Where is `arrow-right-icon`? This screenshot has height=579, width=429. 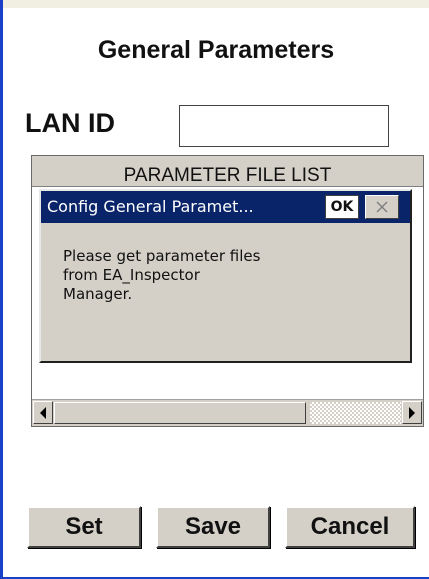
arrow-right-icon is located at coordinates (412, 412).